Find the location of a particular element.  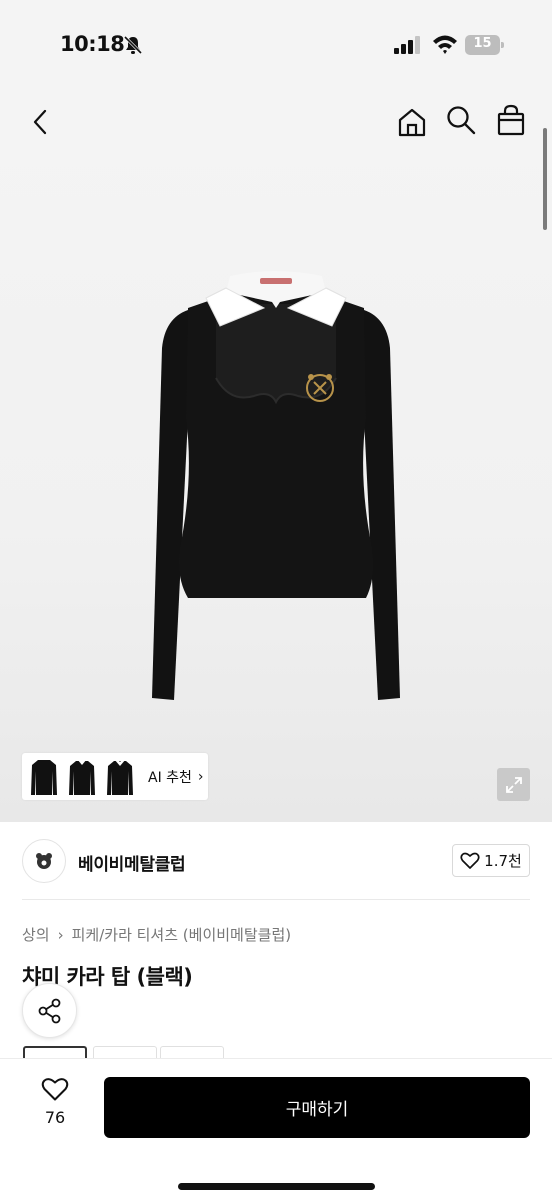

zoom-button is located at coordinates (513, 784).